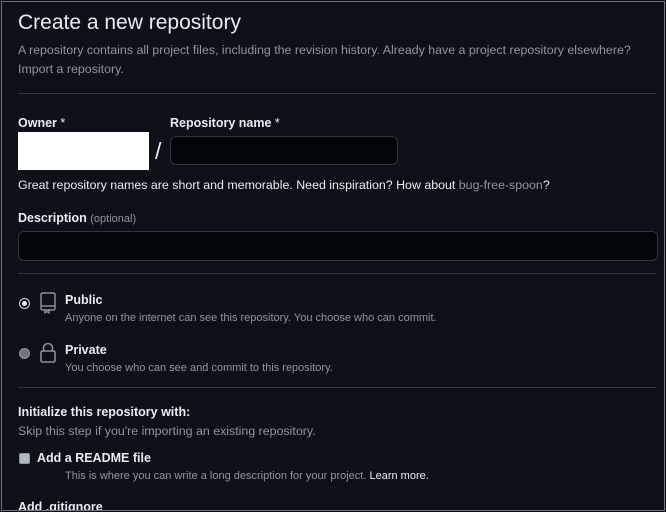 The width and height of the screenshot is (666, 512). I want to click on description-label-text: Description, so click(52, 218).